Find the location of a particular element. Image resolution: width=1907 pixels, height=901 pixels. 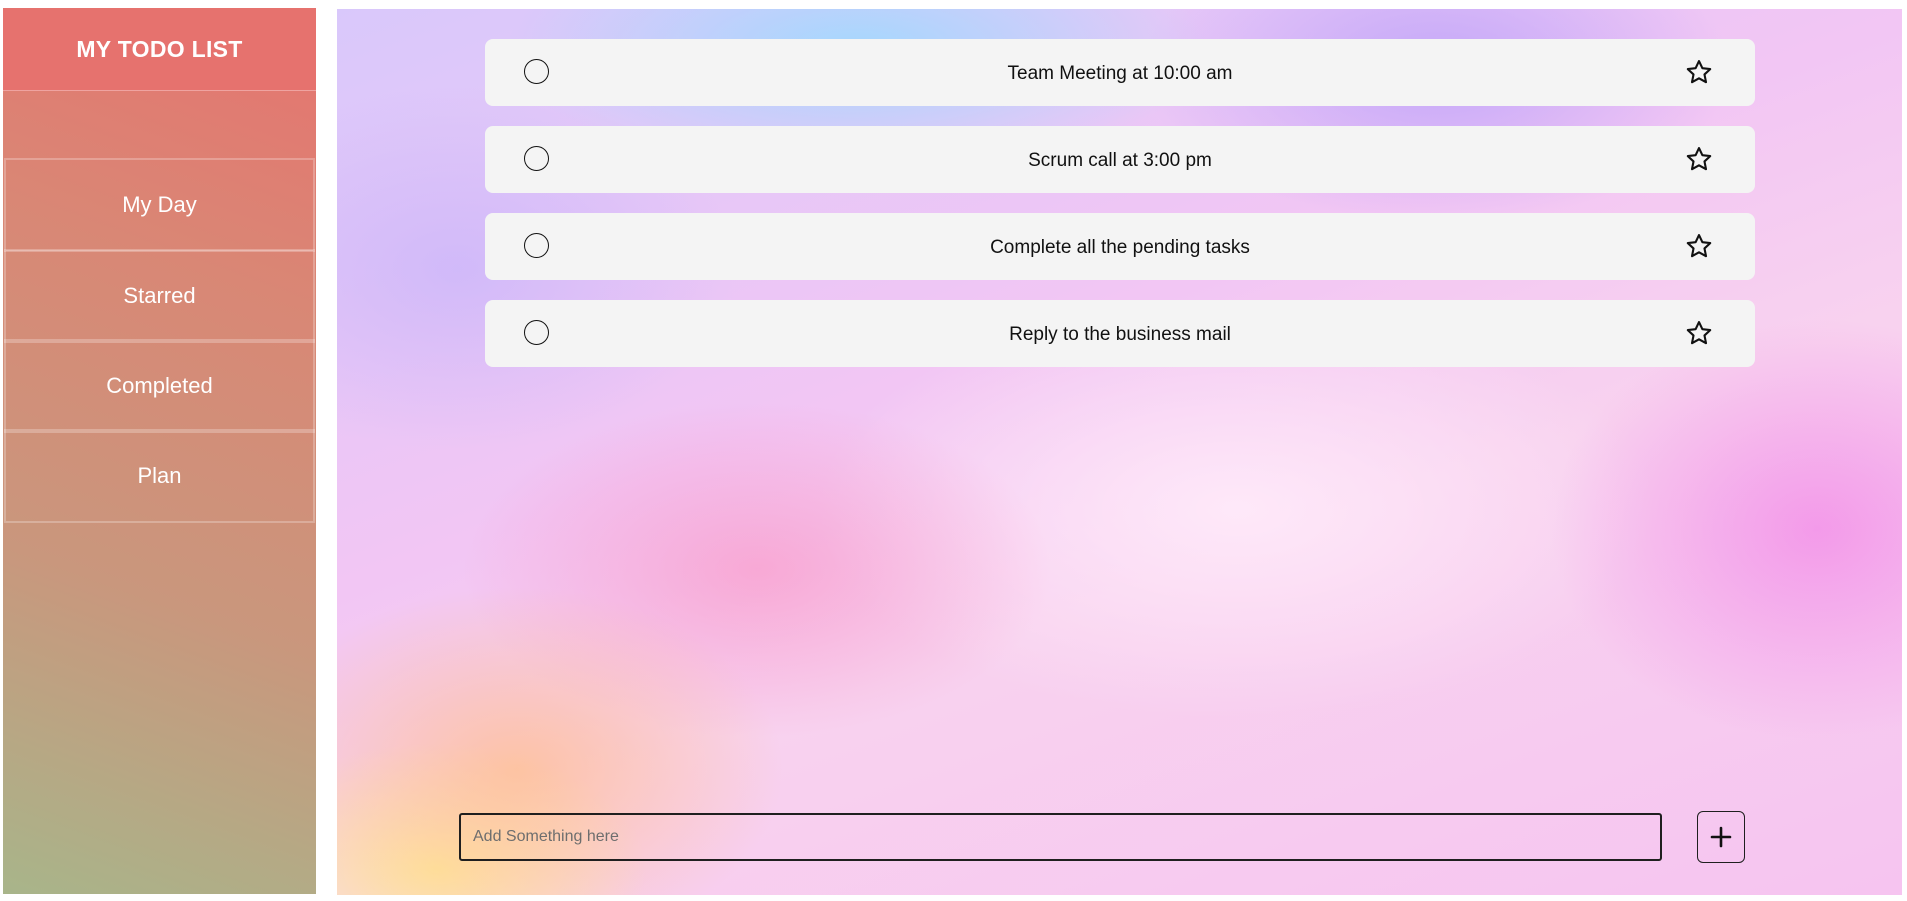

task-item: Complete all the pending tasks is located at coordinates (1120, 246).